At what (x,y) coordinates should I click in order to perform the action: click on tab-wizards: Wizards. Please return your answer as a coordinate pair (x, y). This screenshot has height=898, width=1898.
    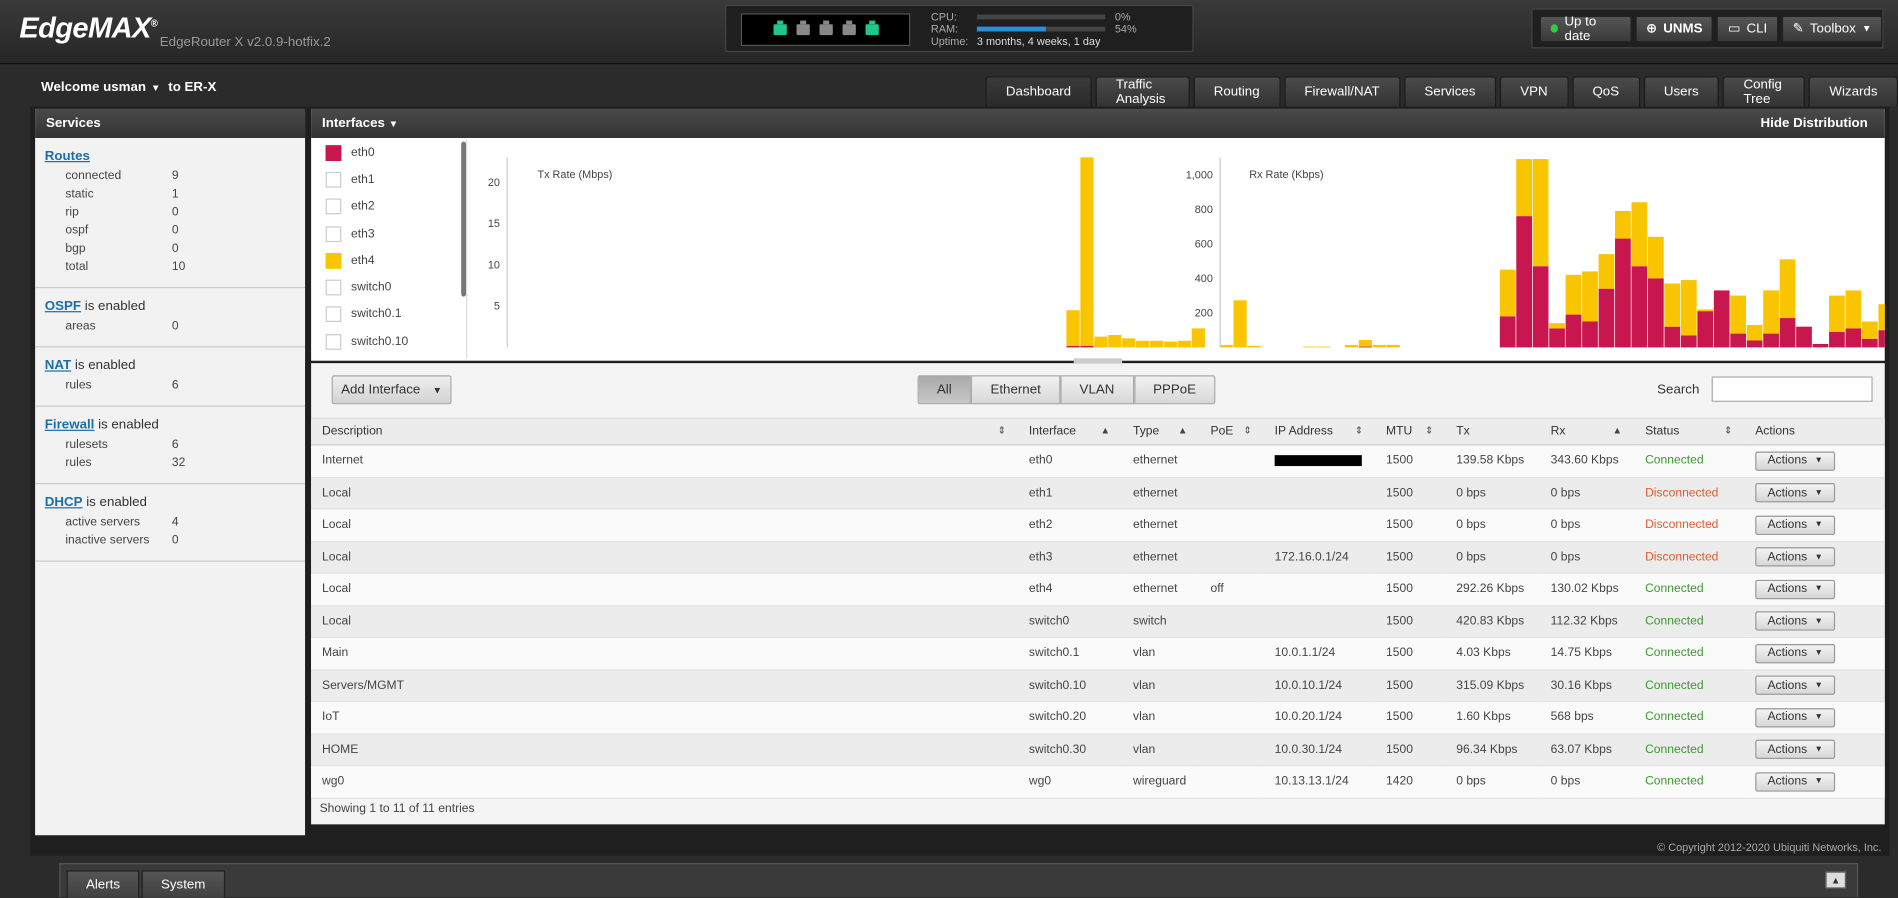
    Looking at the image, I should click on (1853, 91).